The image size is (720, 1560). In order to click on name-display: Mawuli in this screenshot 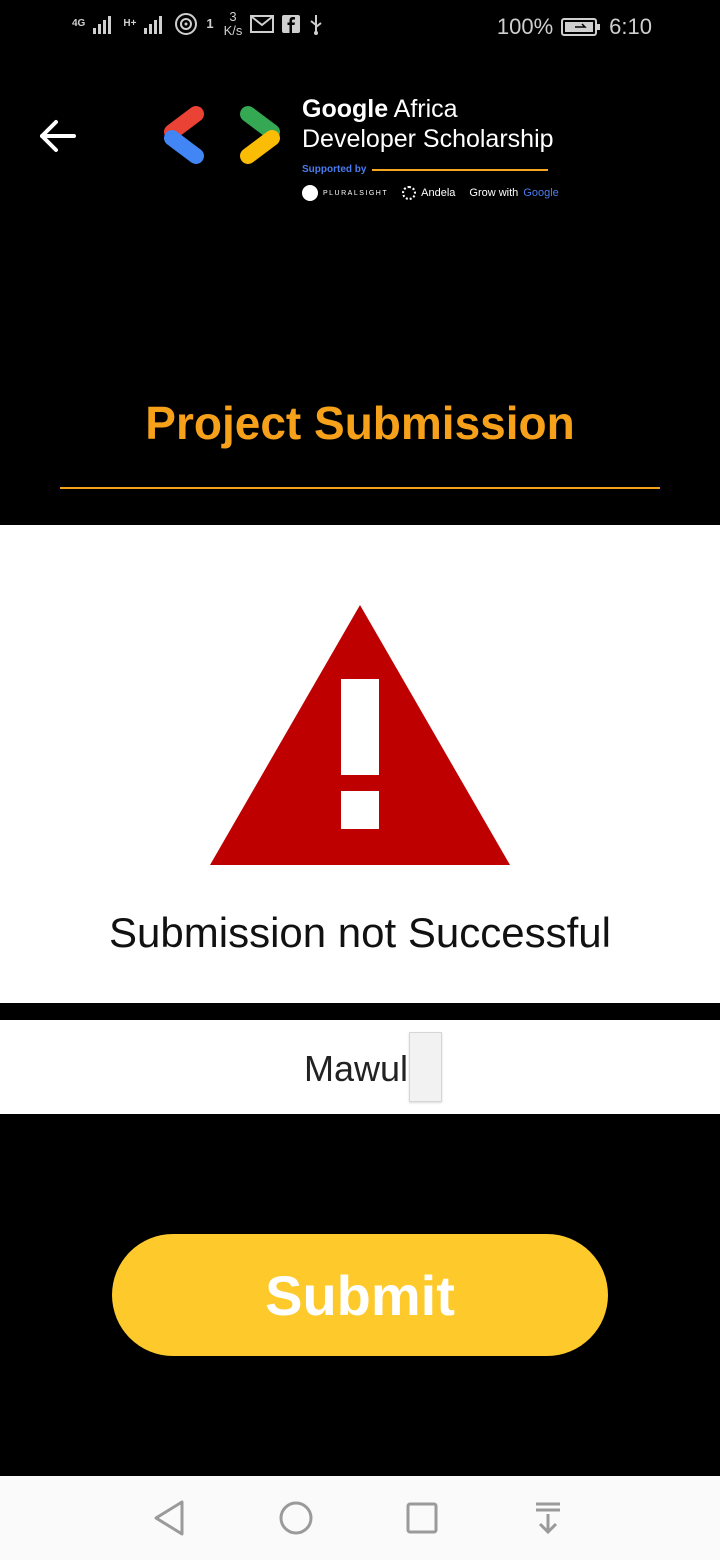, I will do `click(360, 1067)`.